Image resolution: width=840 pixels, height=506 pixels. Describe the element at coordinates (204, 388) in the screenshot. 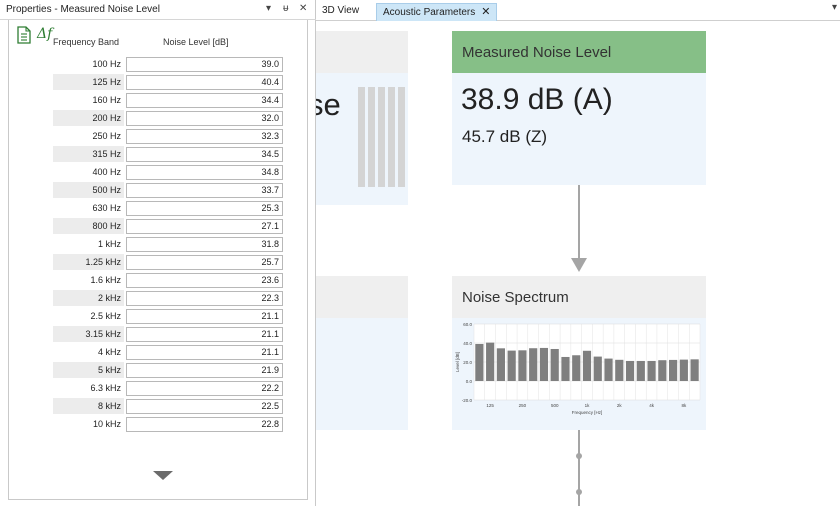

I see `noise-level-field: 22.2` at that location.